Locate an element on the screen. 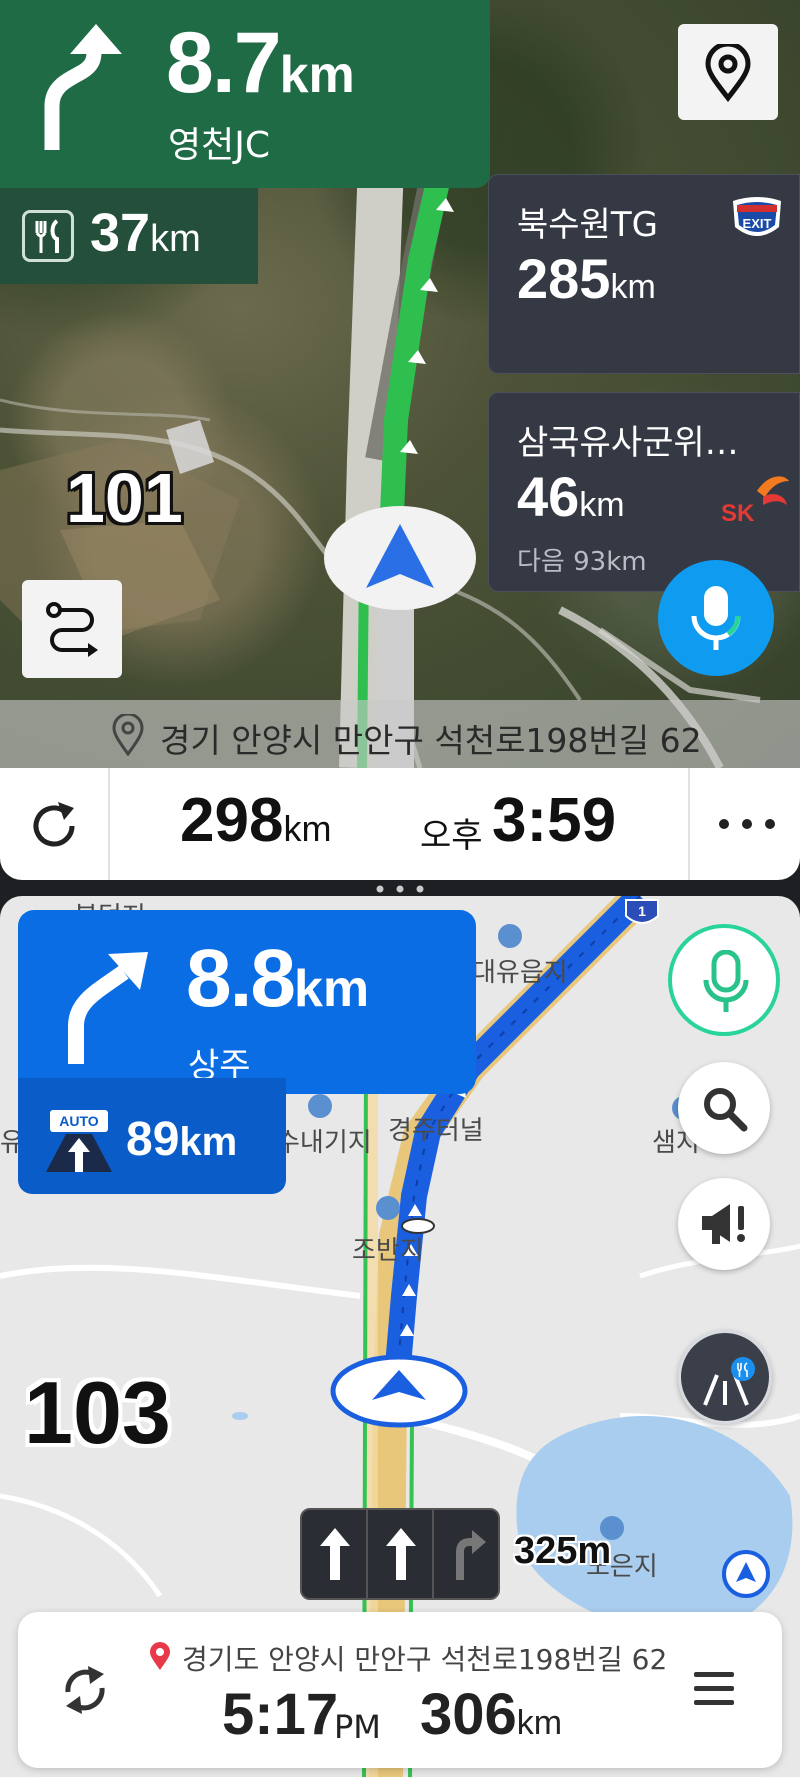  sync-icon is located at coordinates (85, 1690).